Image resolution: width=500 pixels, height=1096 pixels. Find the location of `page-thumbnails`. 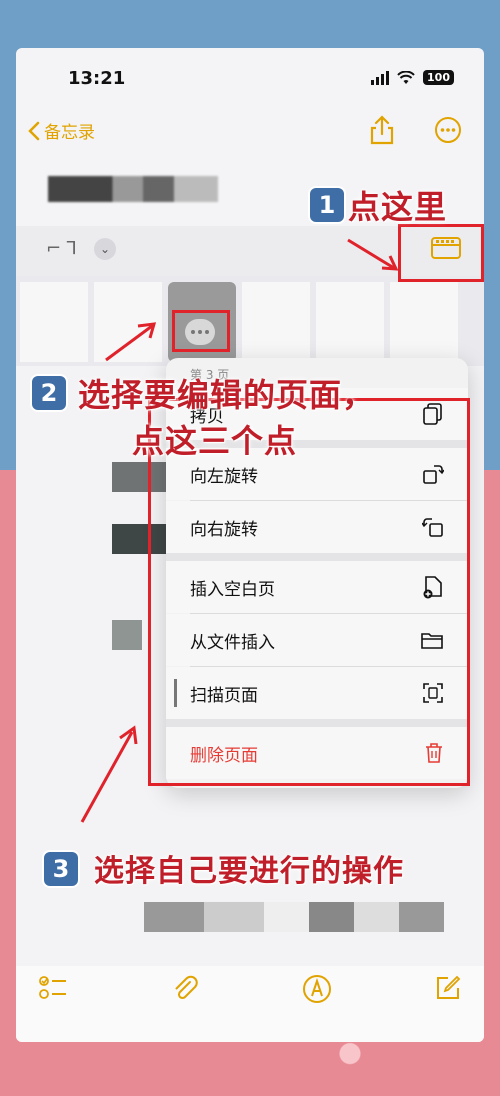

page-thumbnails is located at coordinates (250, 321).